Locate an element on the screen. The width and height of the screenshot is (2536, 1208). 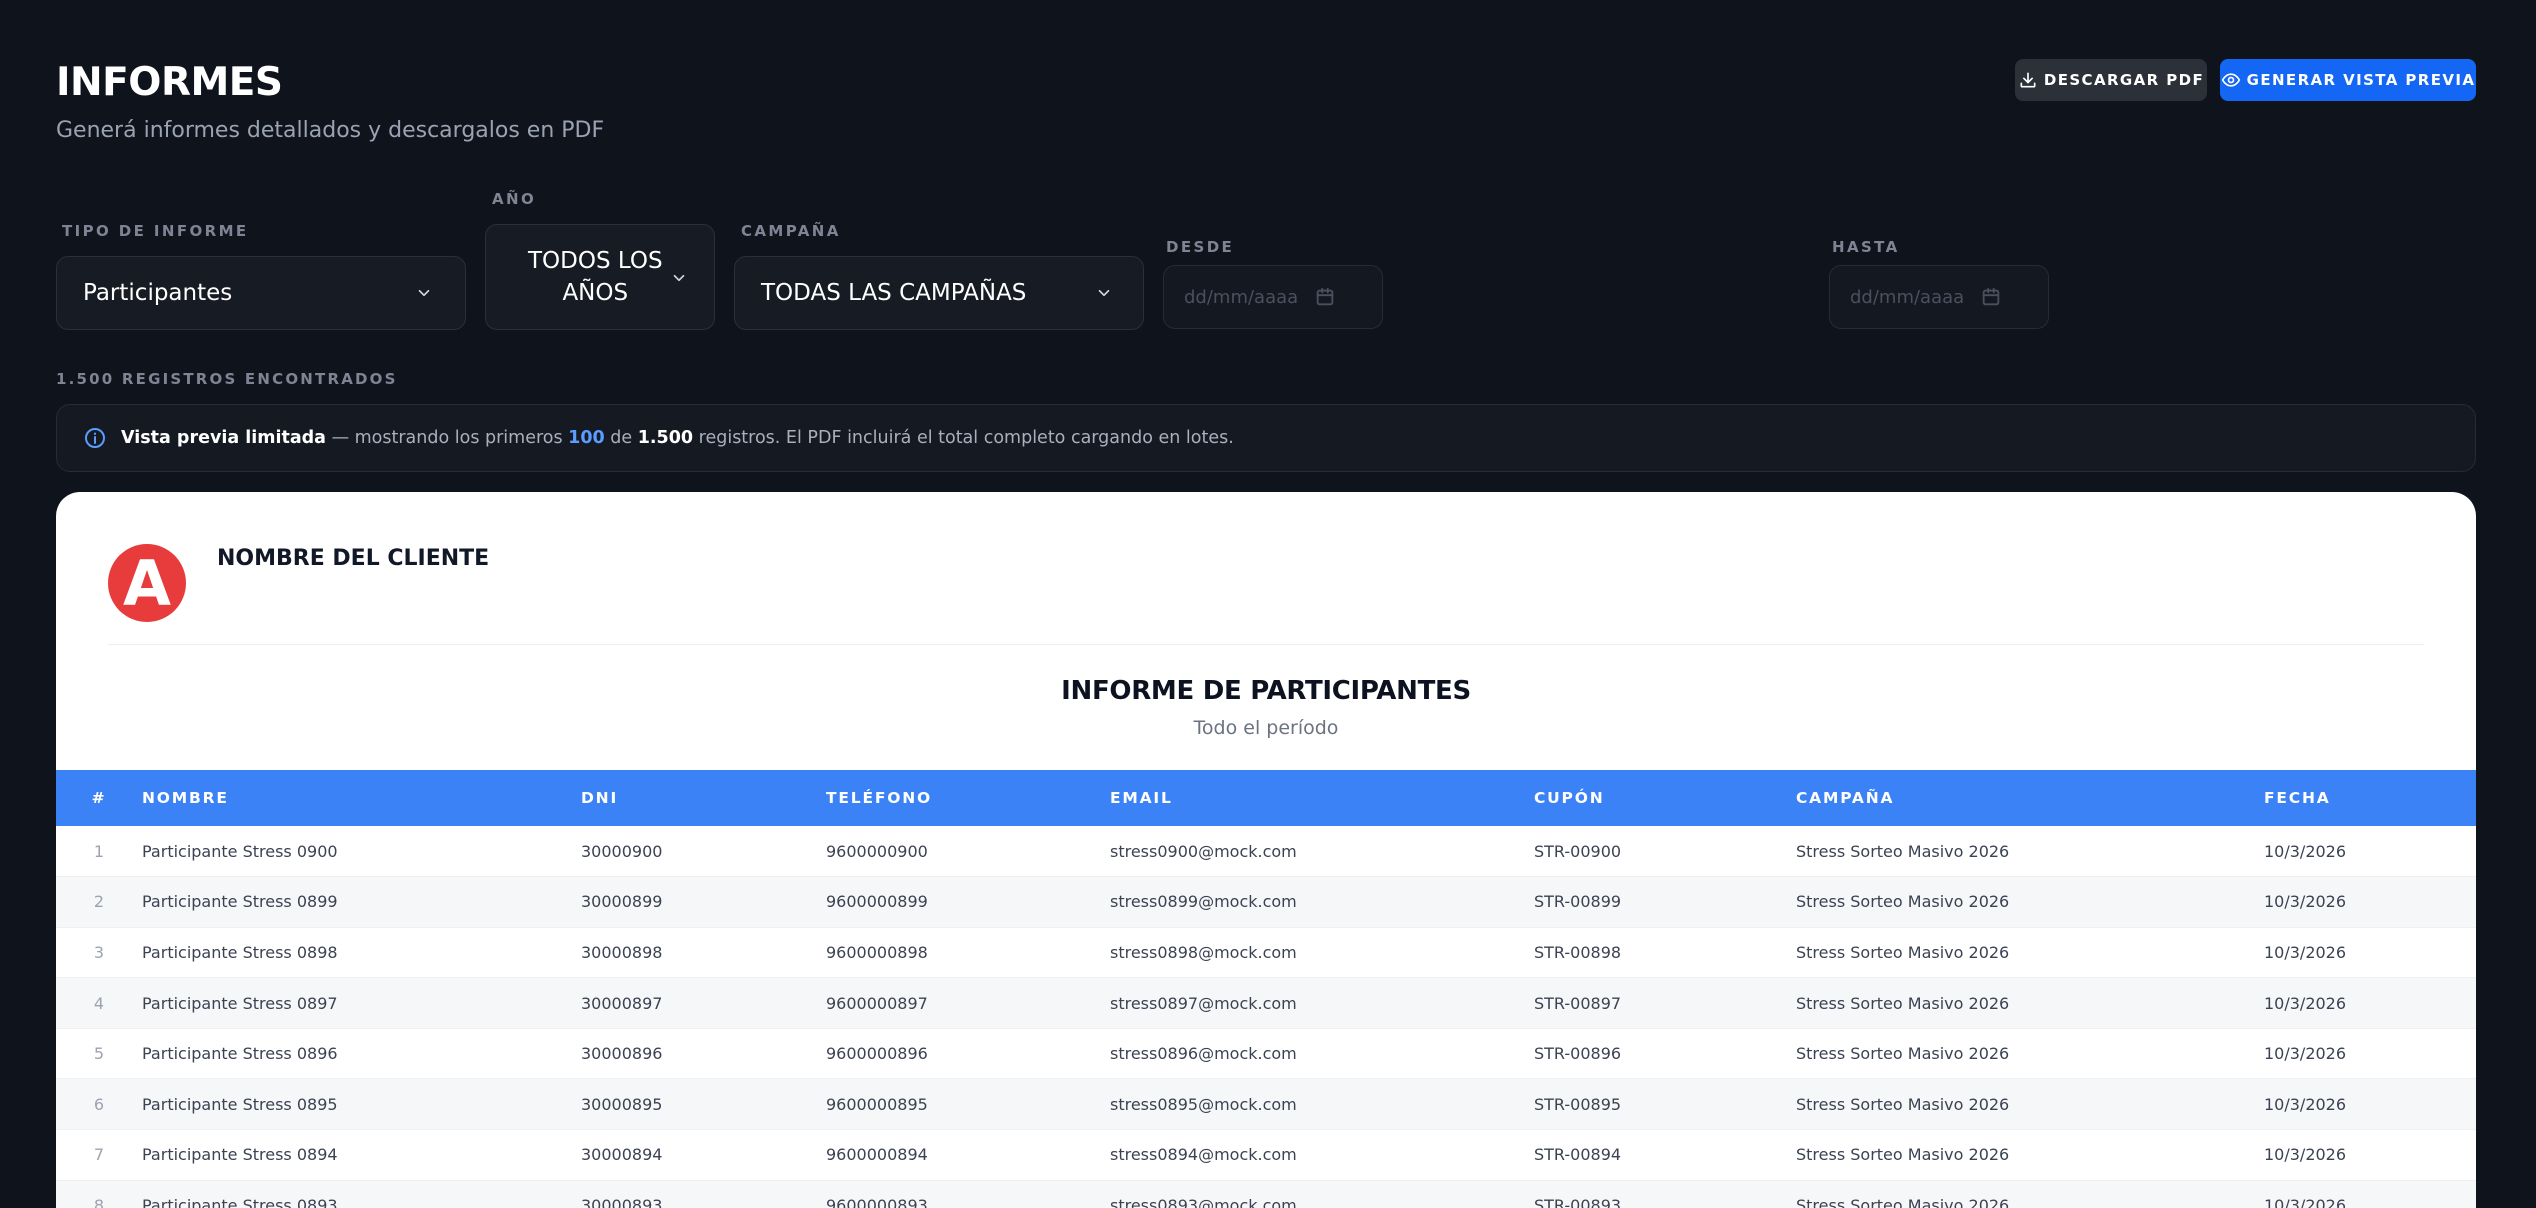
column-header: CUPÓN is located at coordinates (1569, 798).